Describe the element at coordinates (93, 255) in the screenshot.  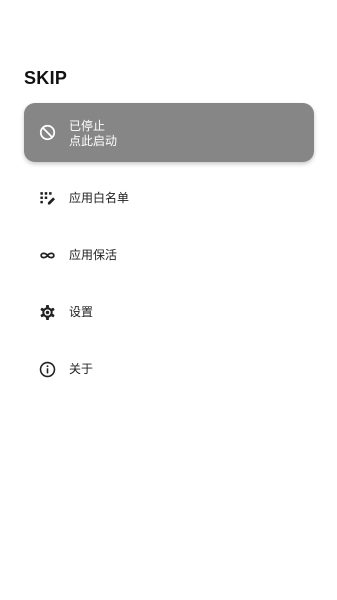
I see `menu-label-keep-alive: 应用保活` at that location.